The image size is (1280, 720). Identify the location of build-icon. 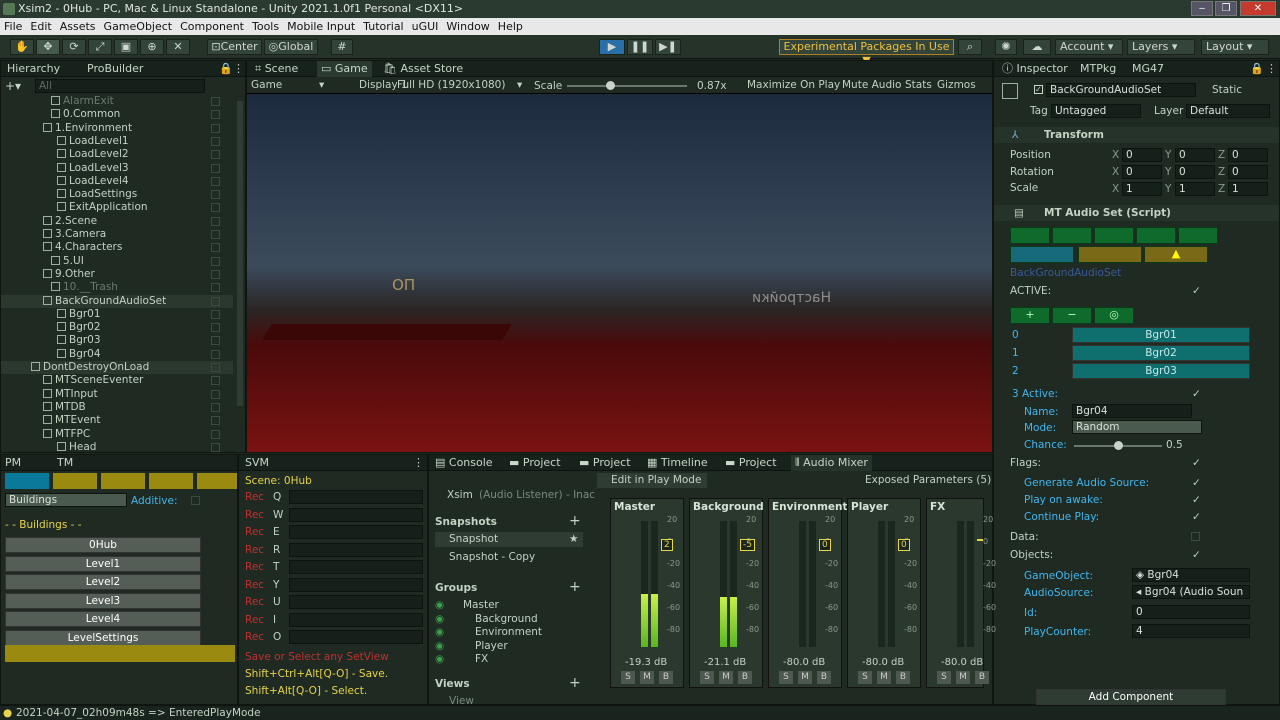
(27, 481).